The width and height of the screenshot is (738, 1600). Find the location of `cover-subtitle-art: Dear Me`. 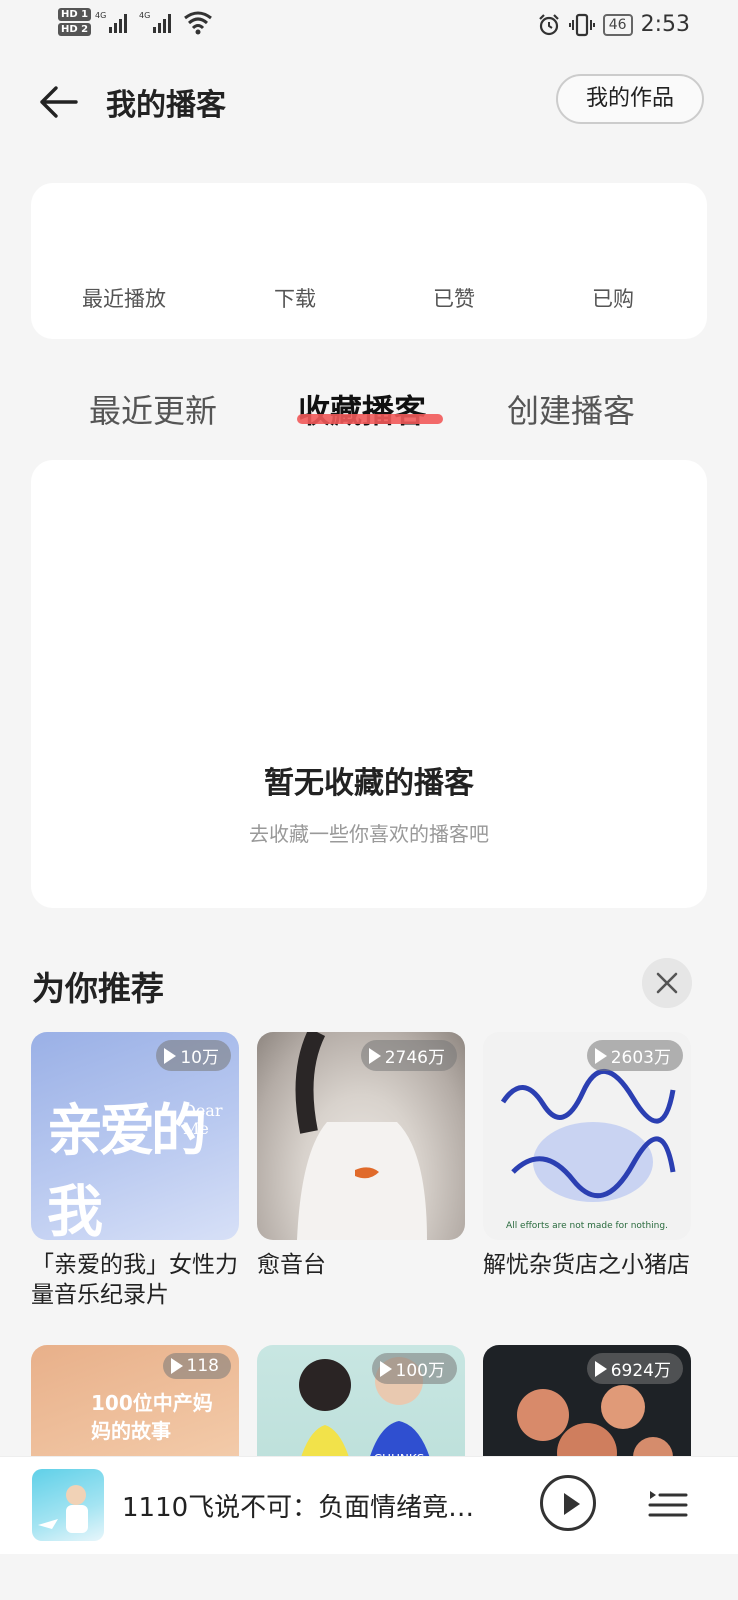

cover-subtitle-art: Dear Me is located at coordinates (203, 1119).